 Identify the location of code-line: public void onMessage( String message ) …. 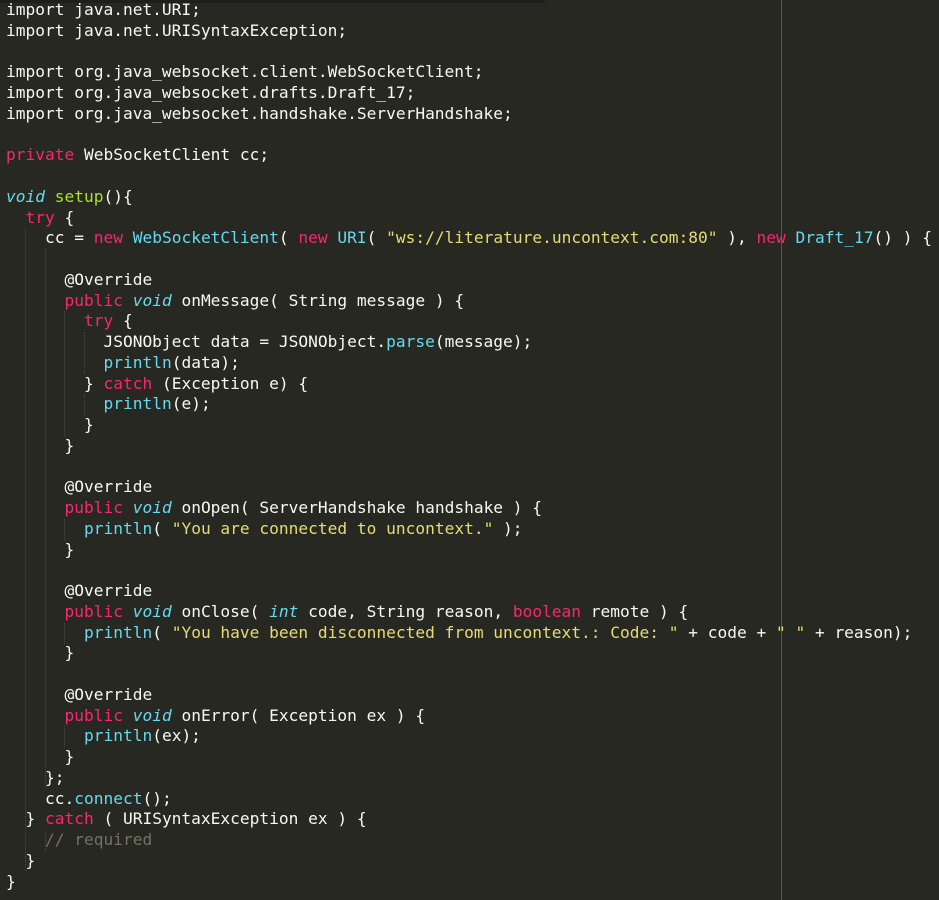
(469, 301).